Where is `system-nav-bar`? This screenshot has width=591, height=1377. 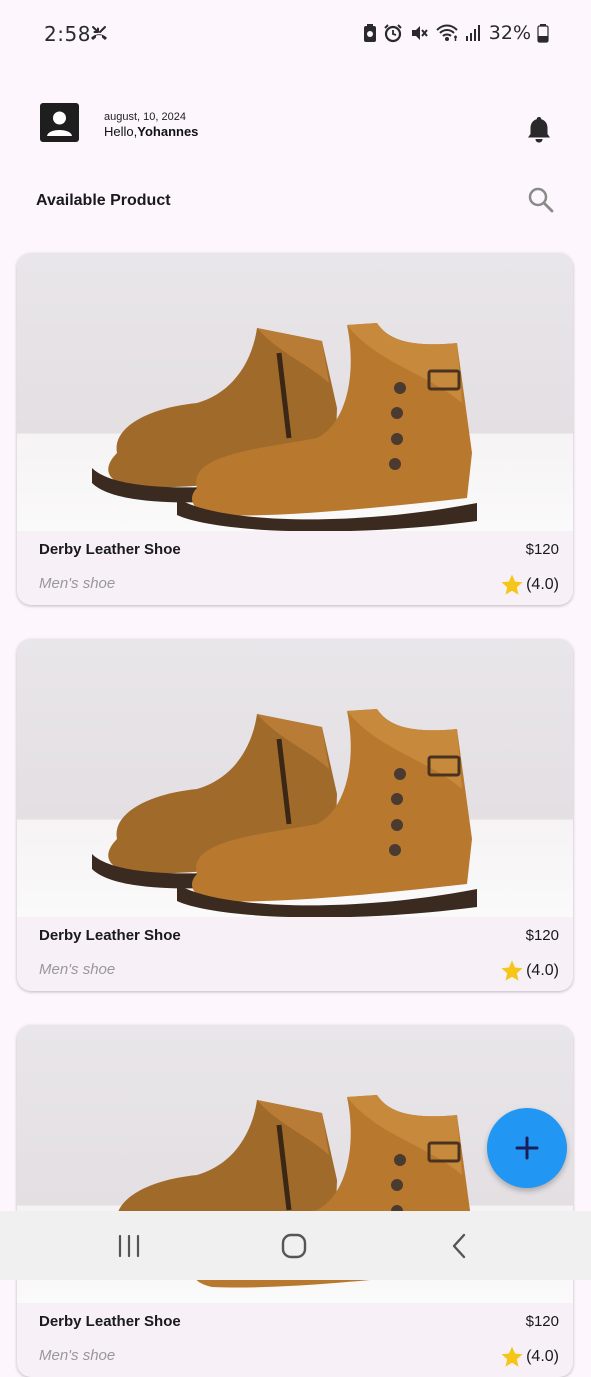
system-nav-bar is located at coordinates (295, 1245).